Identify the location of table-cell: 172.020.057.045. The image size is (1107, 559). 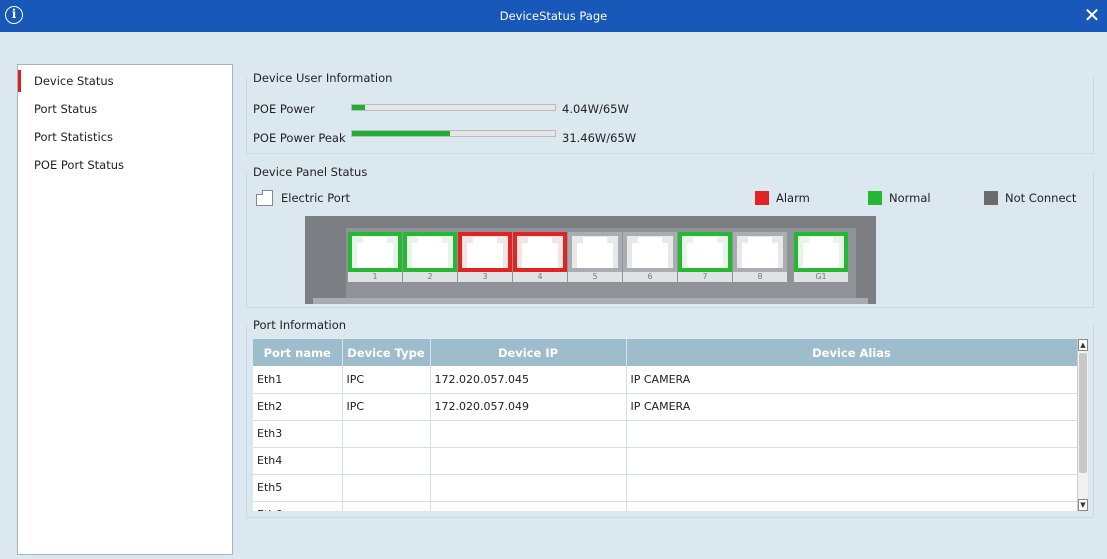
(528, 380).